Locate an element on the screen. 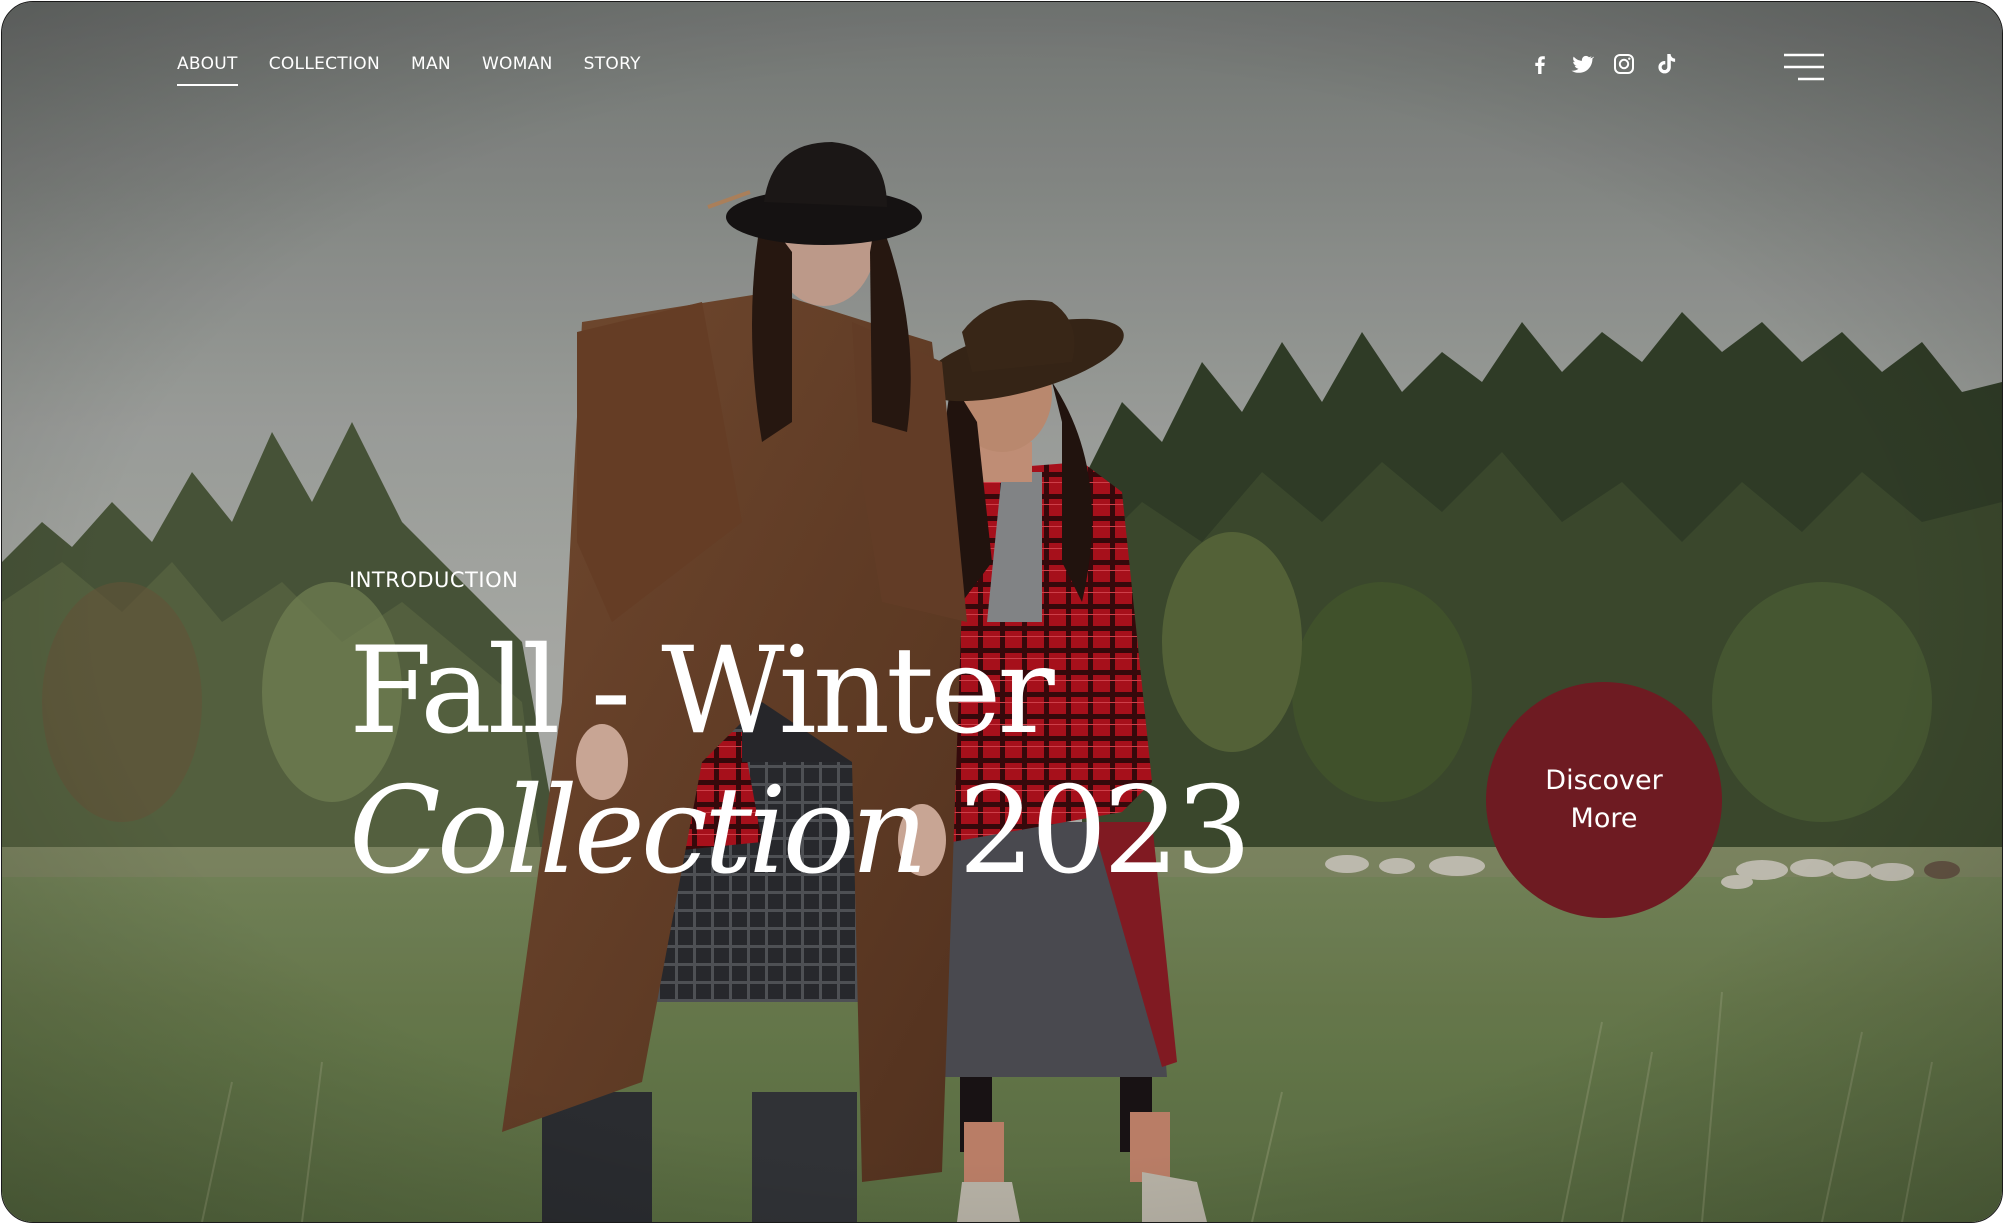  nav-item-about: ABOUT is located at coordinates (207, 70).